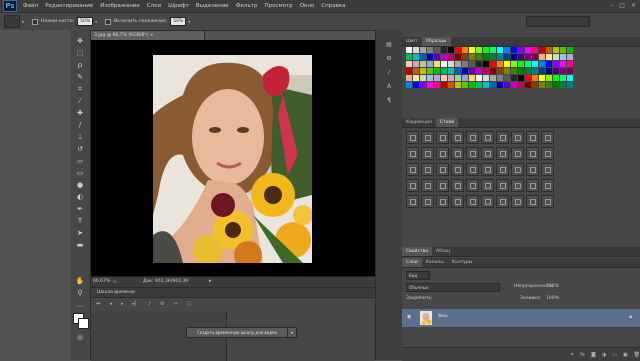 Image resolution: width=640 pixels, height=361 pixels. What do you see at coordinates (83, 323) in the screenshot?
I see `background-color-swatch` at bounding box center [83, 323].